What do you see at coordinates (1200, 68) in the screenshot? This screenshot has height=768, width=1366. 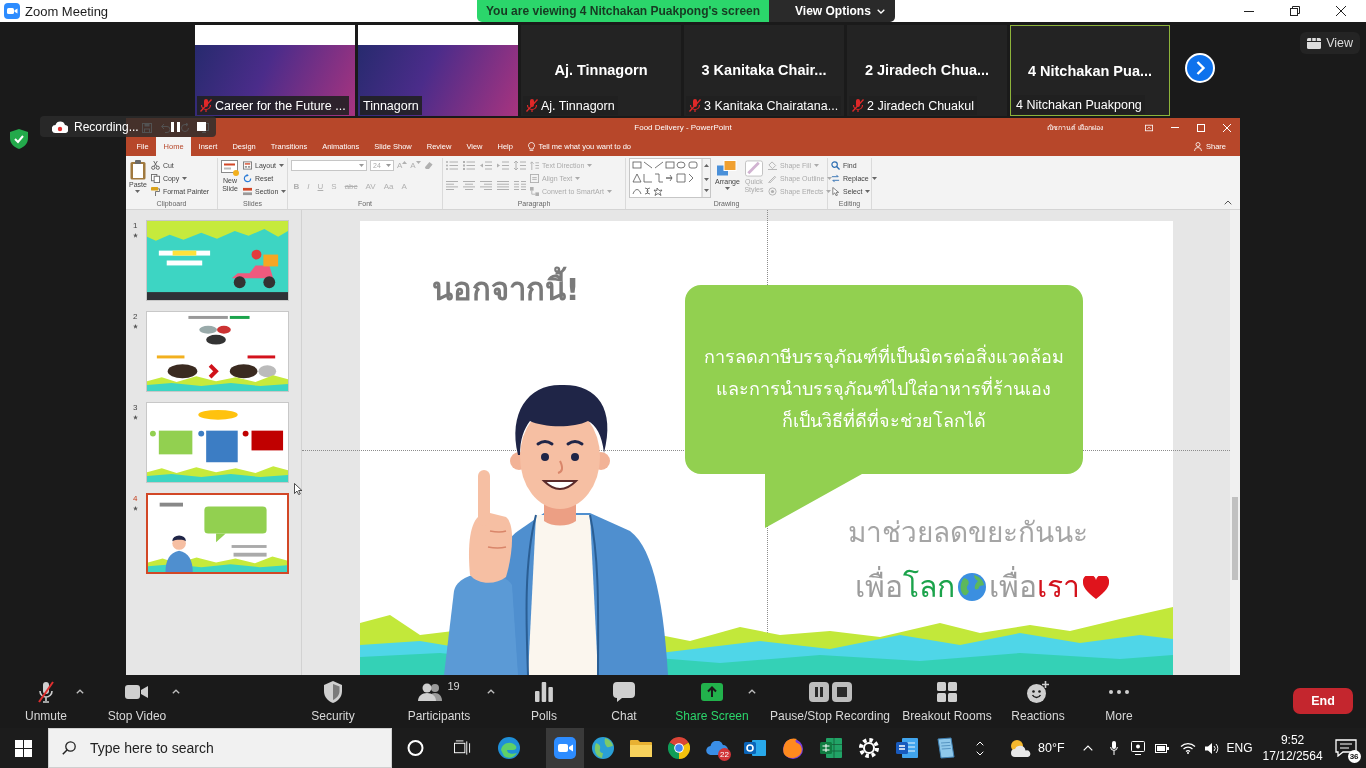 I see `chevron-right-icon` at bounding box center [1200, 68].